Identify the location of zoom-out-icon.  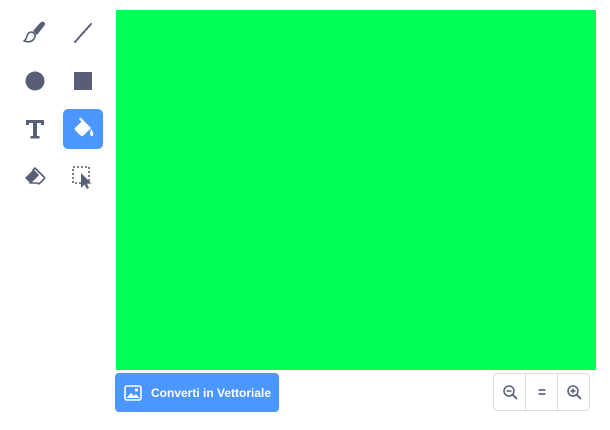
(509, 392).